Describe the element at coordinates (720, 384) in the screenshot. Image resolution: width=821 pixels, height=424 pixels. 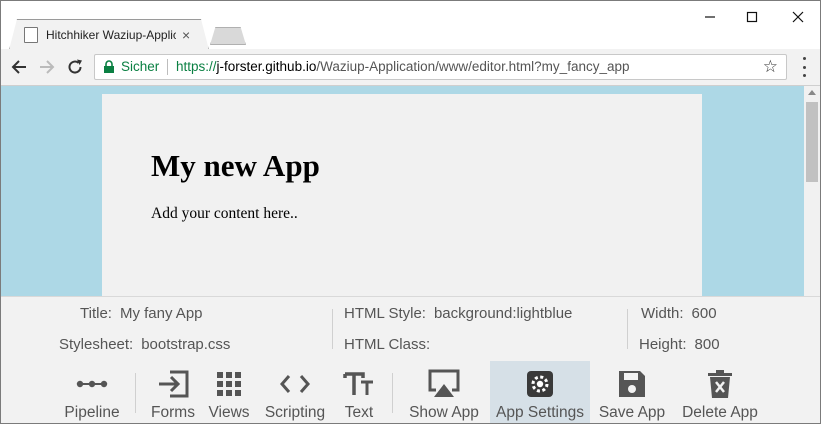
I see `trash-icon` at that location.